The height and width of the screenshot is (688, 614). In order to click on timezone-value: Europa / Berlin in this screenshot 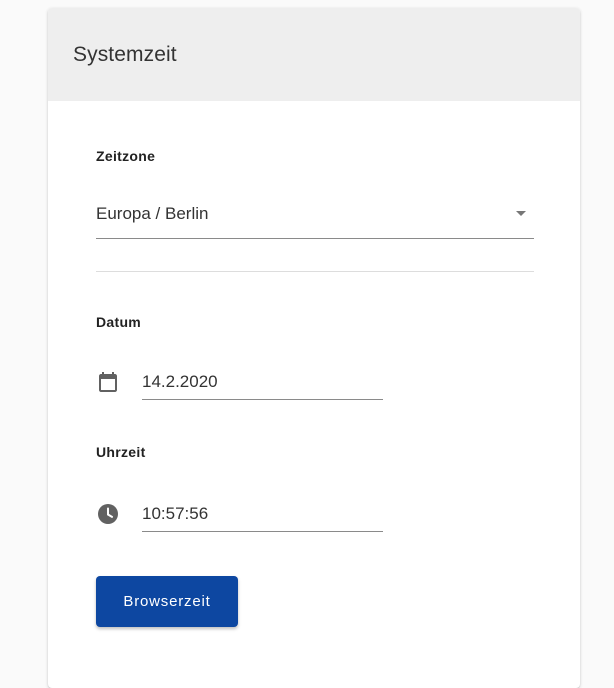, I will do `click(152, 213)`.